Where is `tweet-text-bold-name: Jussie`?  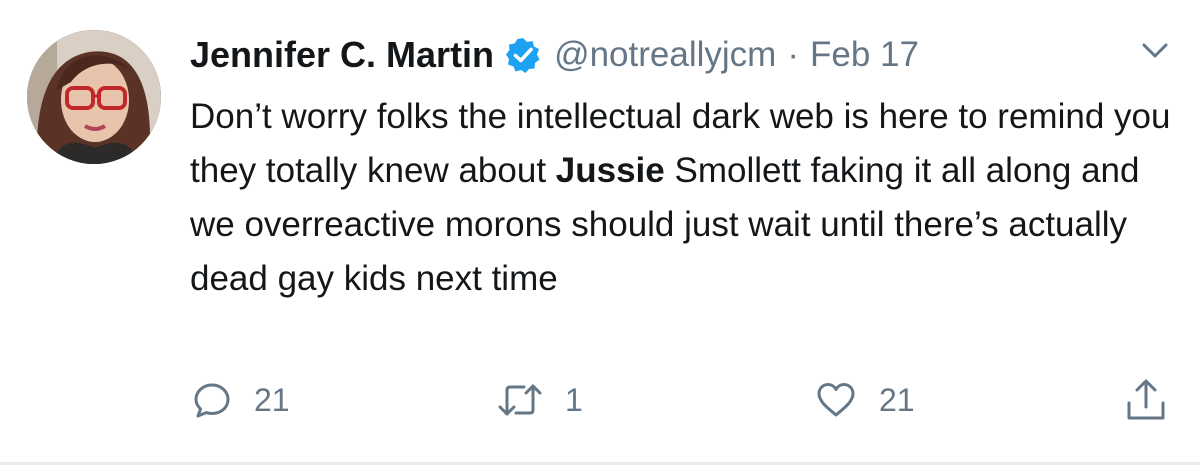 tweet-text-bold-name: Jussie is located at coordinates (610, 170).